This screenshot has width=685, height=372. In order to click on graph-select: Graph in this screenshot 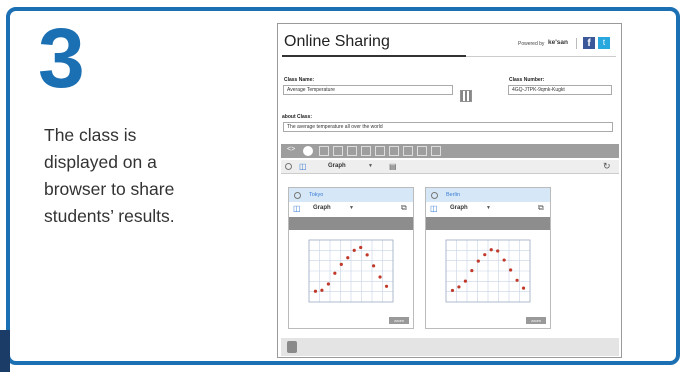, I will do `click(337, 166)`.